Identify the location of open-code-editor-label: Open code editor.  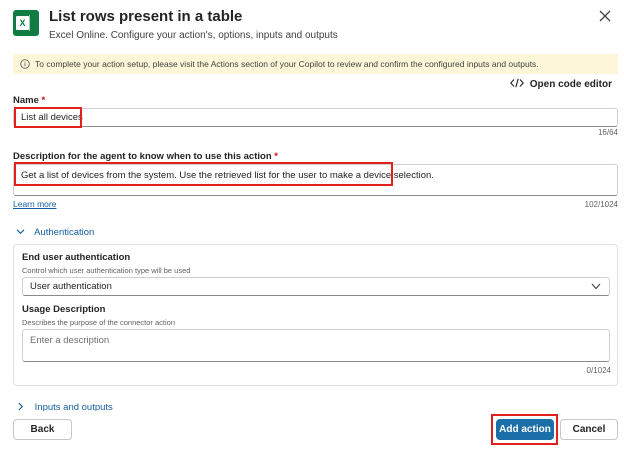
(570, 84).